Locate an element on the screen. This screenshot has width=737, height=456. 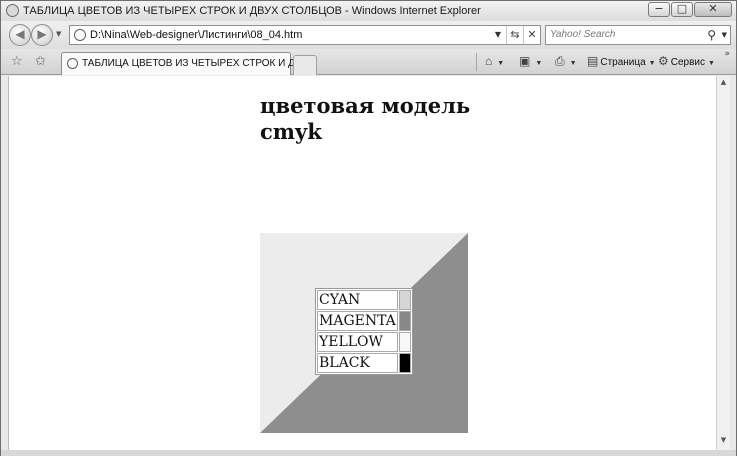
close-icon: ✕ is located at coordinates (713, 8).